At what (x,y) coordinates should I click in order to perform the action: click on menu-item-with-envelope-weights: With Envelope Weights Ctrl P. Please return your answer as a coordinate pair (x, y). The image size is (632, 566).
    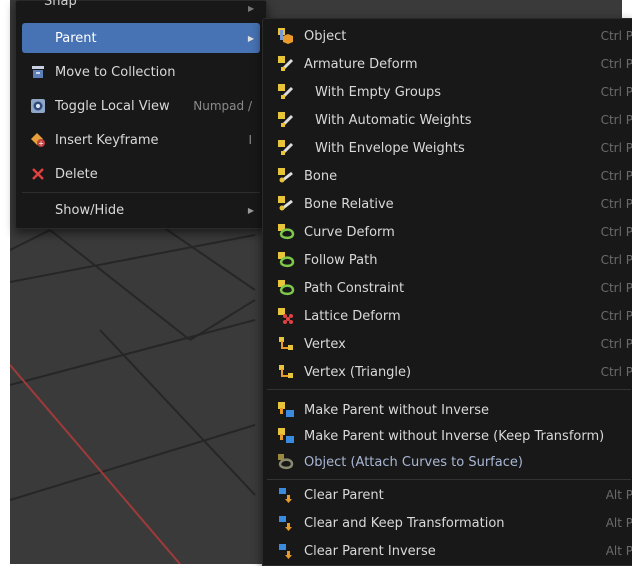
    Looking at the image, I should click on (454, 148).